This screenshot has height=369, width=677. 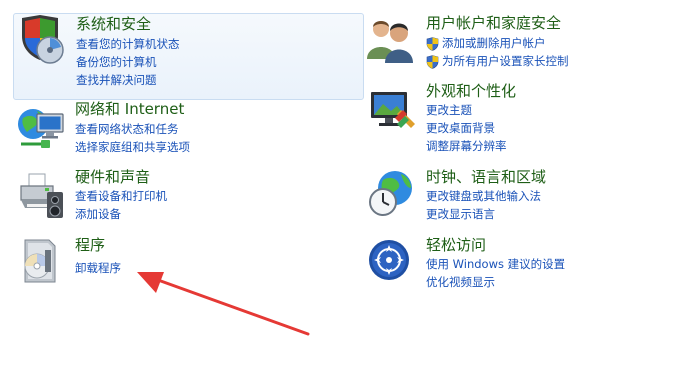 What do you see at coordinates (129, 109) in the screenshot?
I see `category-title: 网络和 Internet` at bounding box center [129, 109].